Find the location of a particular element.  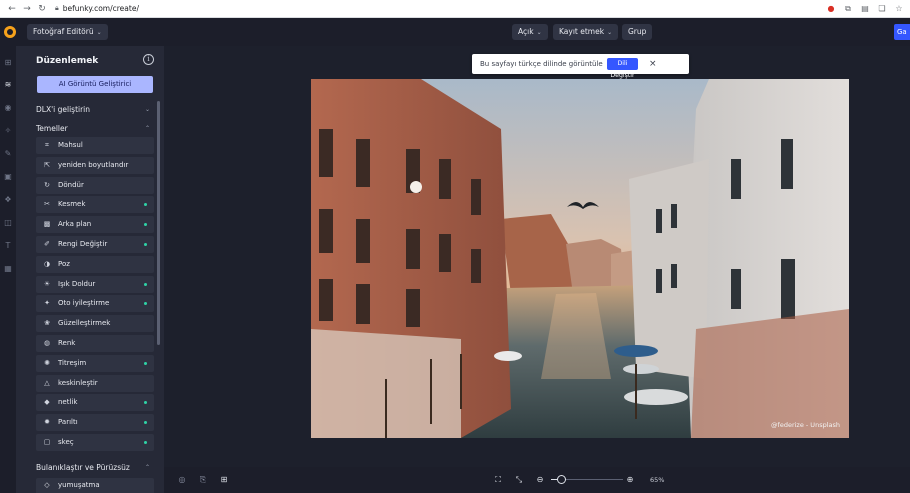

section-basics: Temeller ⌃ is located at coordinates (95, 129).